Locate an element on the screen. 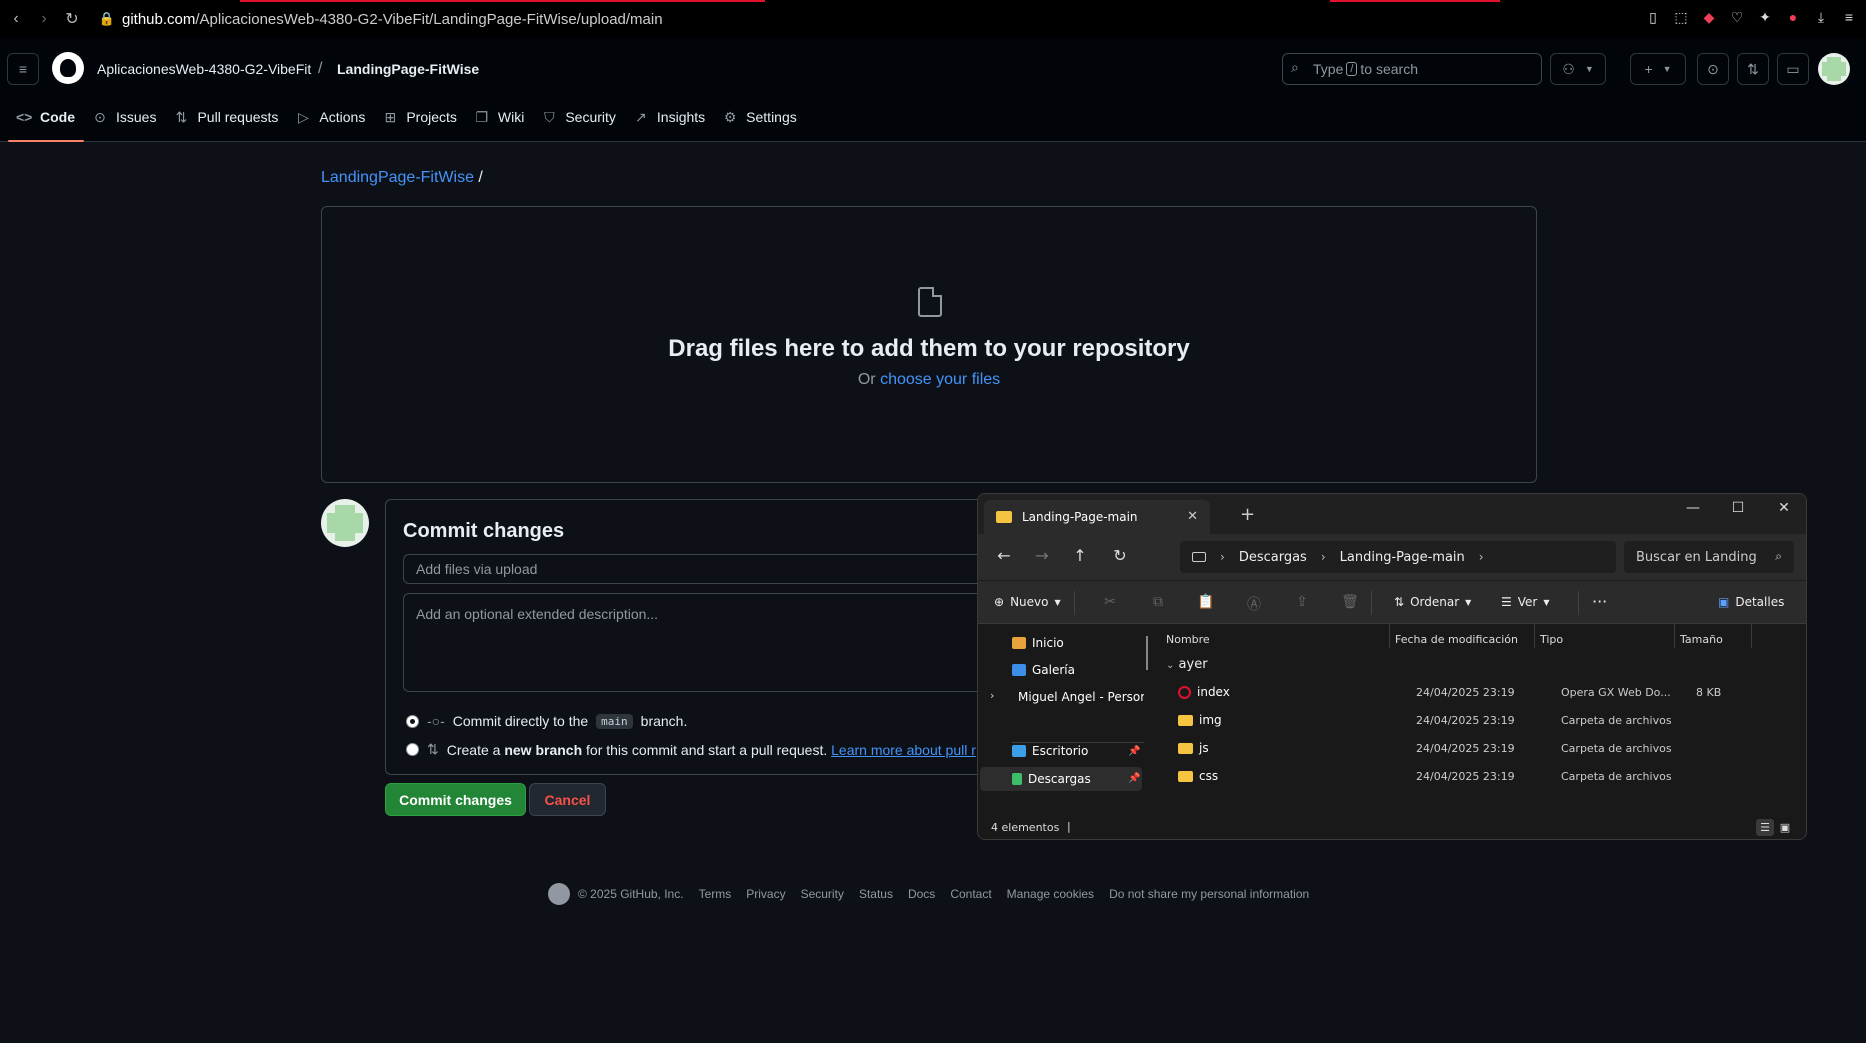  path-segment: Landing-Page-main is located at coordinates (1402, 557).